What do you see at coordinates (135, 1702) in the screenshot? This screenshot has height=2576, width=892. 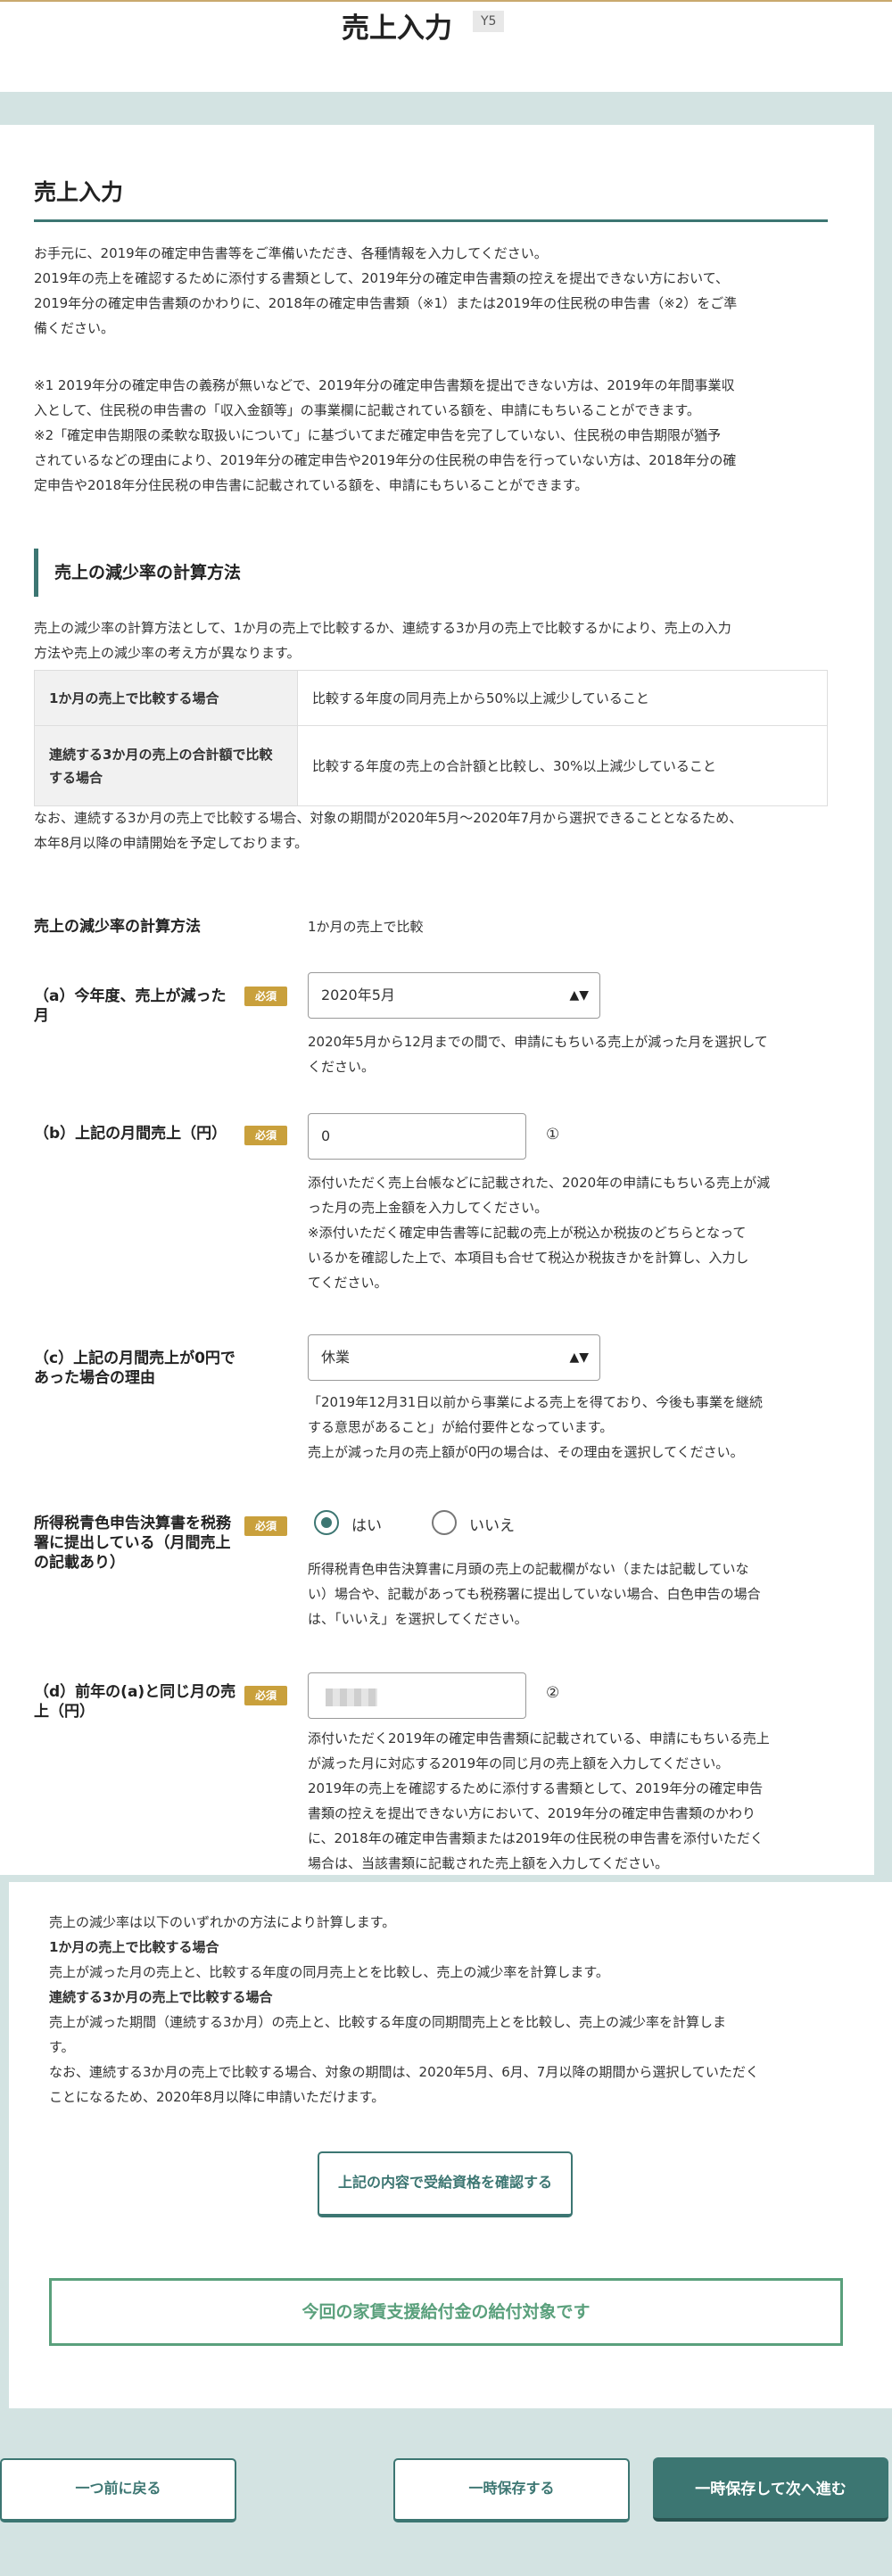 I see `field-d-label: （d）前年の(a)と同じ月の売上（円）` at bounding box center [135, 1702].